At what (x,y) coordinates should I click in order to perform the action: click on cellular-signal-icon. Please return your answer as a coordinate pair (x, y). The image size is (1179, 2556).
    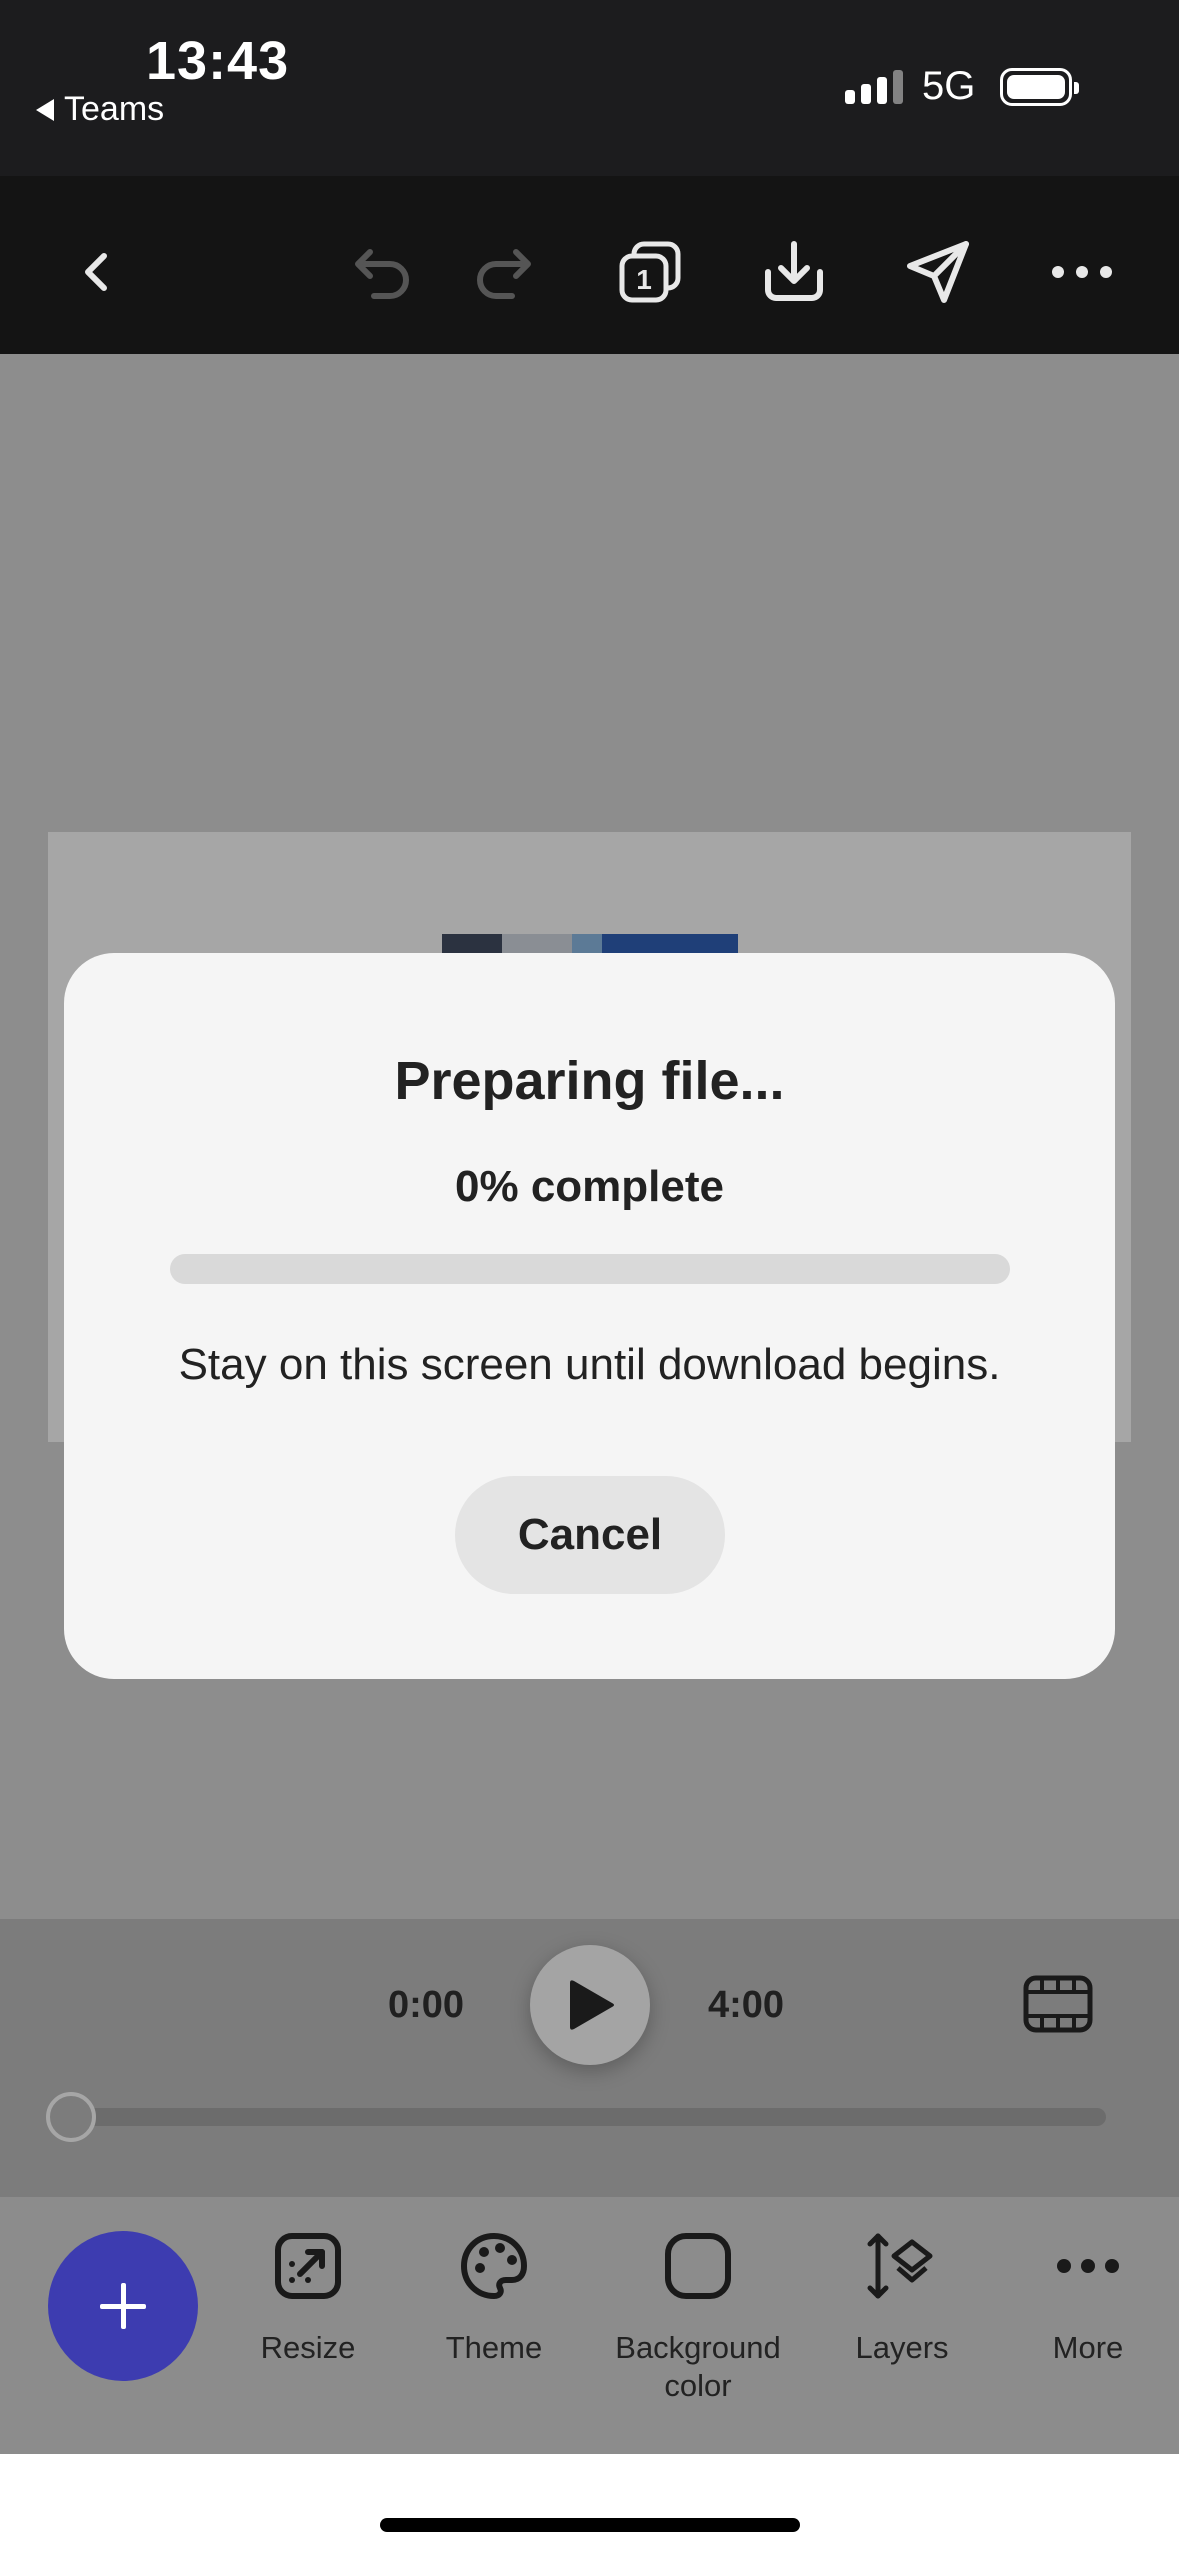
    Looking at the image, I should click on (874, 87).